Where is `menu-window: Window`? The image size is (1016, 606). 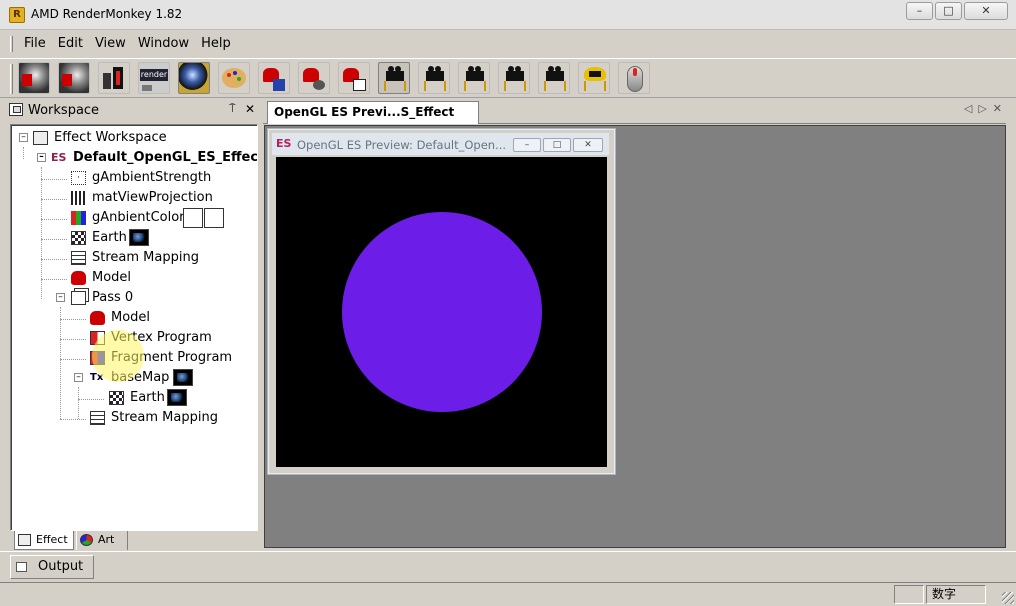 menu-window: Window is located at coordinates (163, 44).